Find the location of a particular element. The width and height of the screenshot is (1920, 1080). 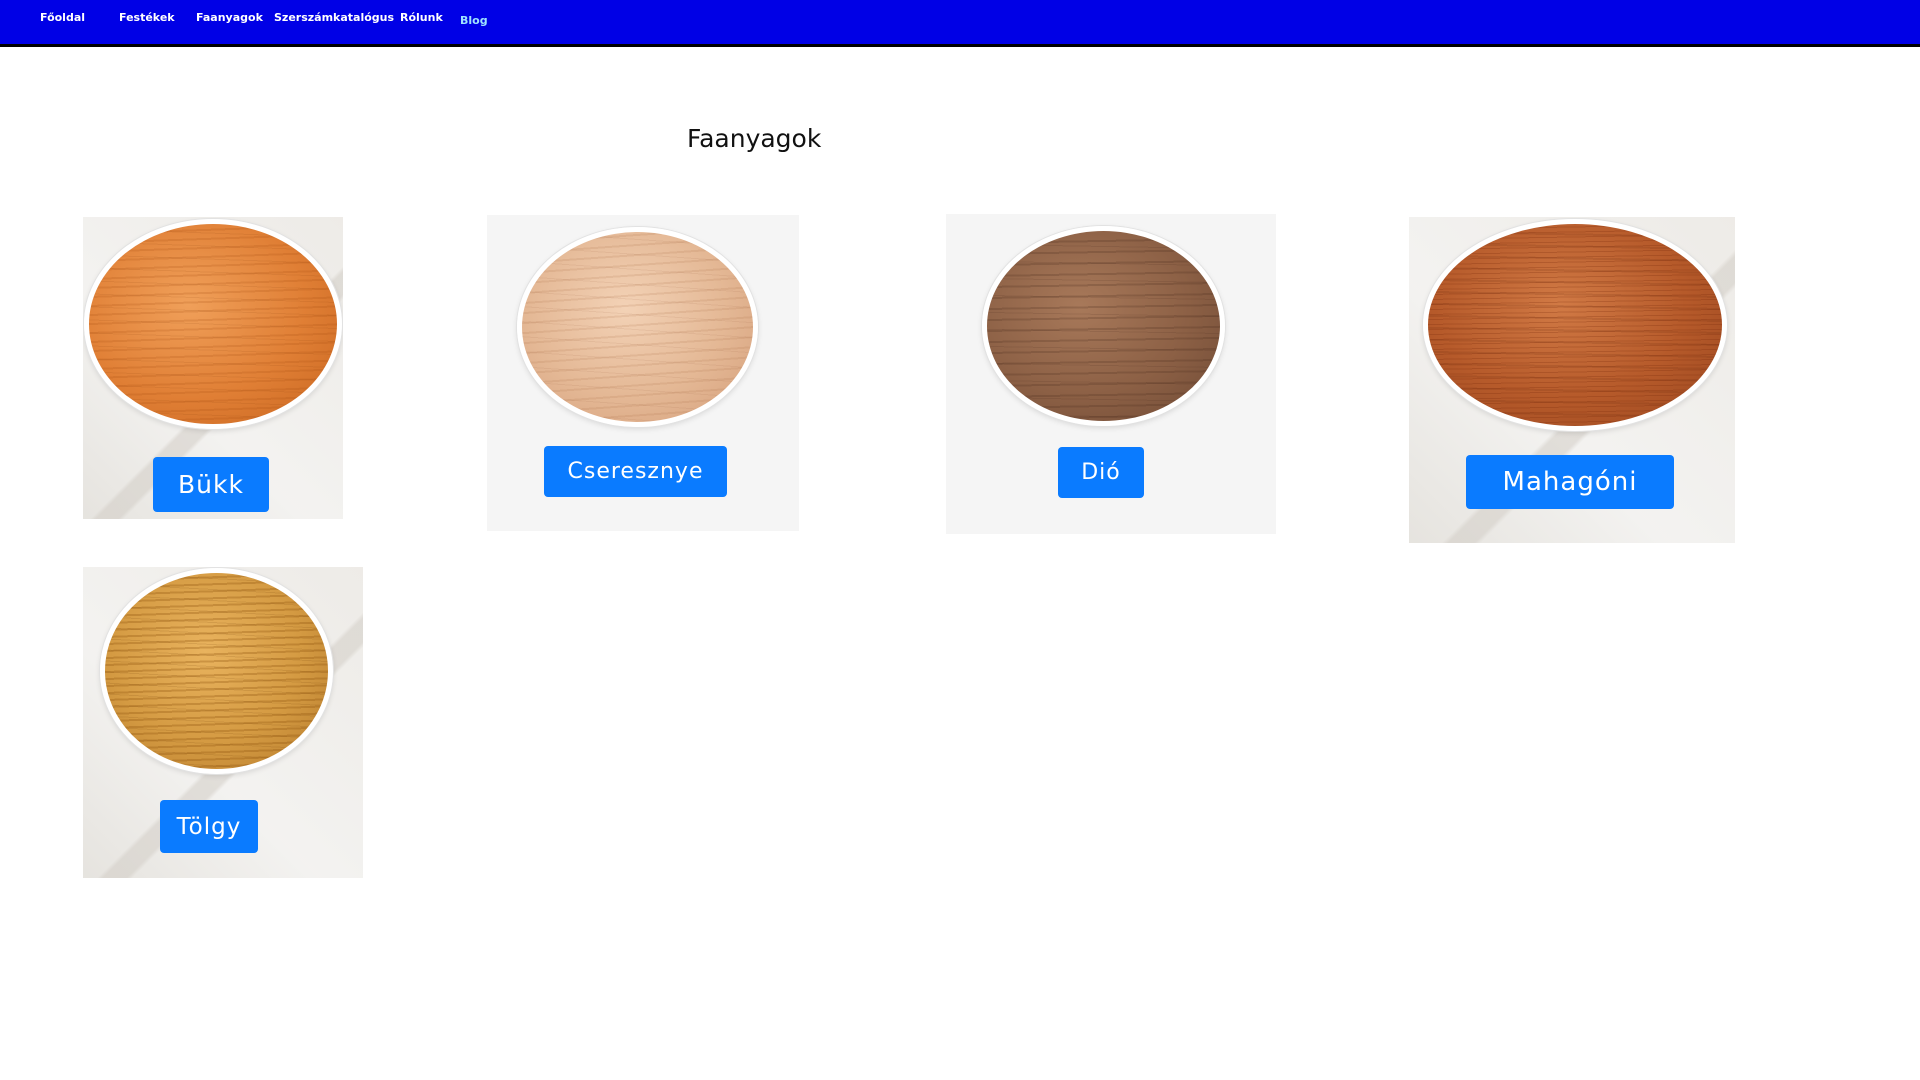

cherry-button: Cseresznye is located at coordinates (635, 471).